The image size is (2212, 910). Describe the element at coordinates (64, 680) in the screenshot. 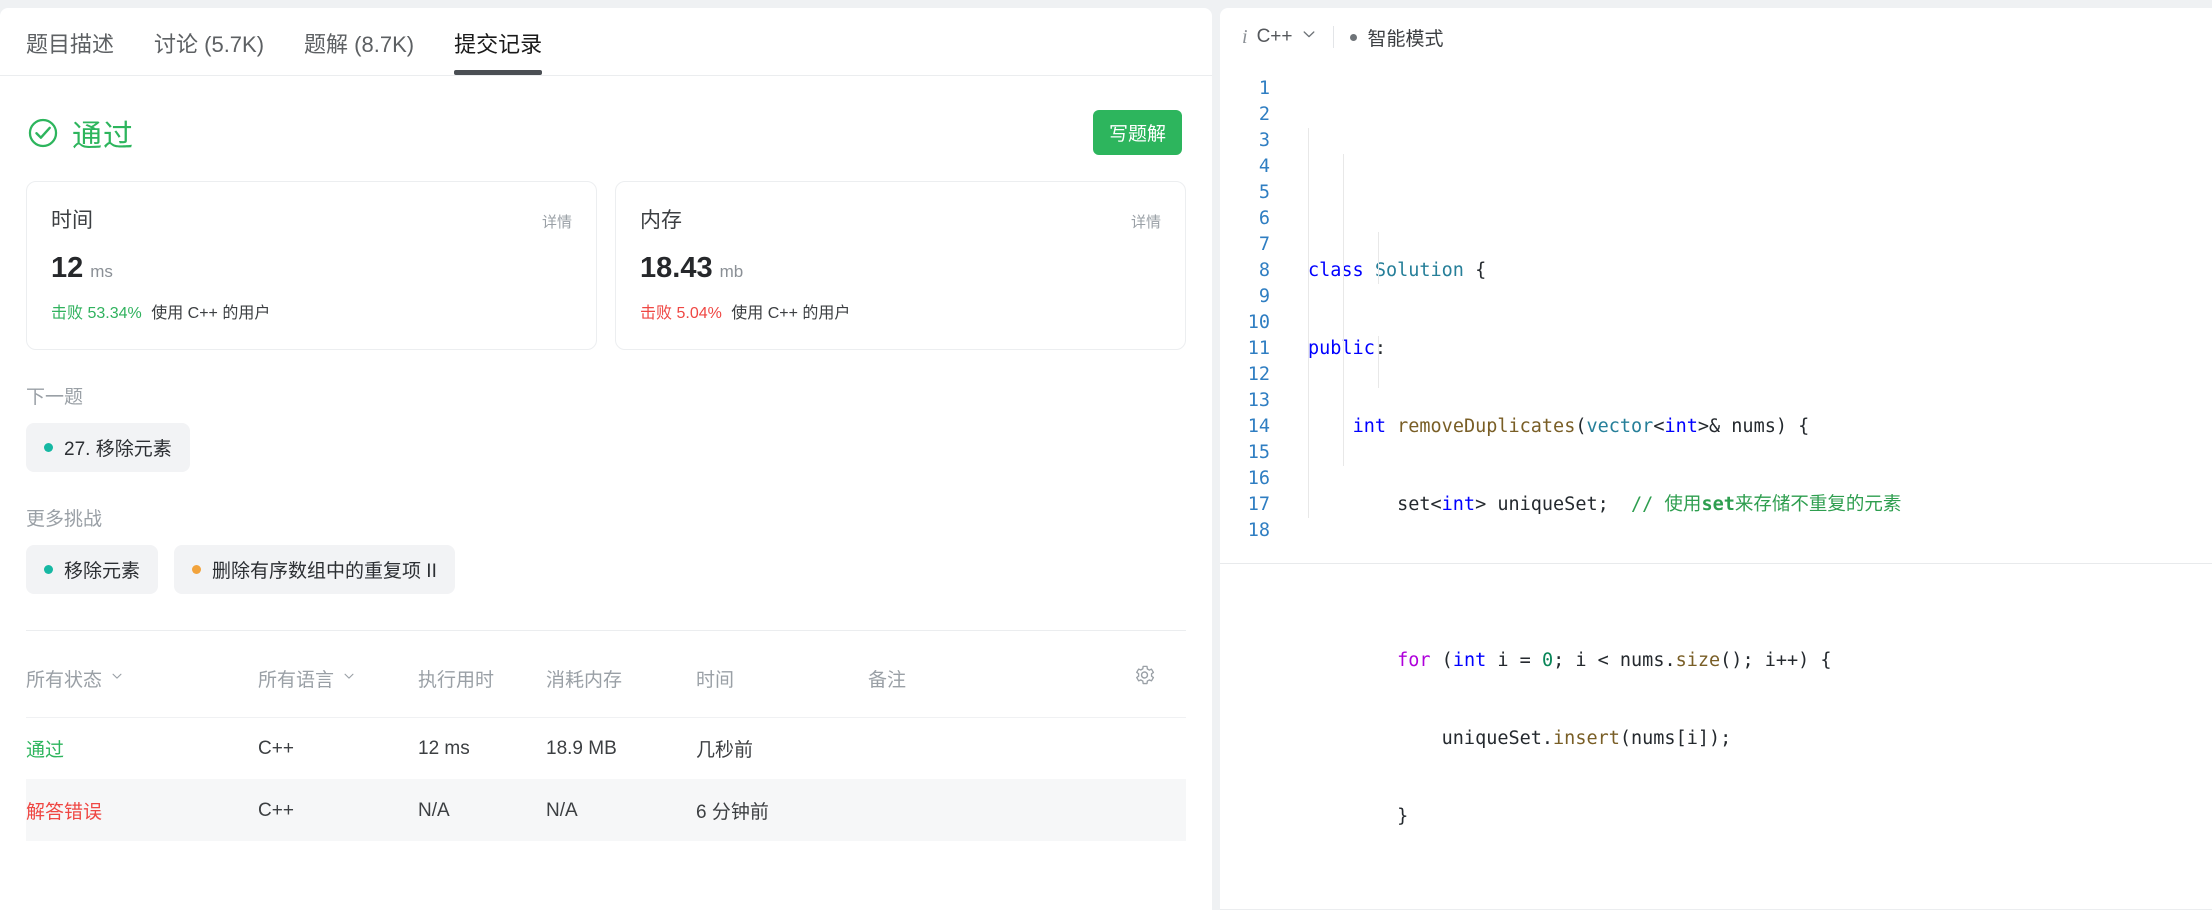

I see `status-filter-label: 所有状态` at that location.